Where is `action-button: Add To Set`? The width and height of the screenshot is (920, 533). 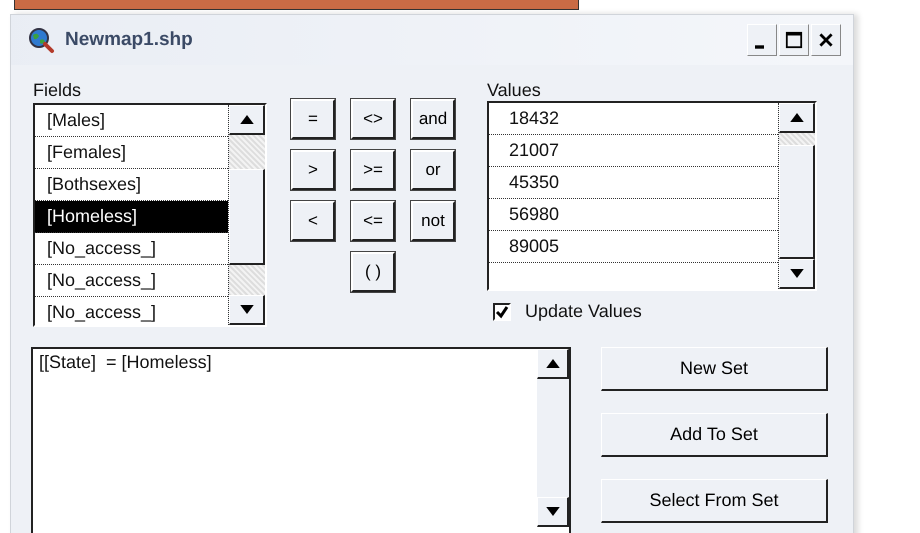
action-button: Add To Set is located at coordinates (714, 435).